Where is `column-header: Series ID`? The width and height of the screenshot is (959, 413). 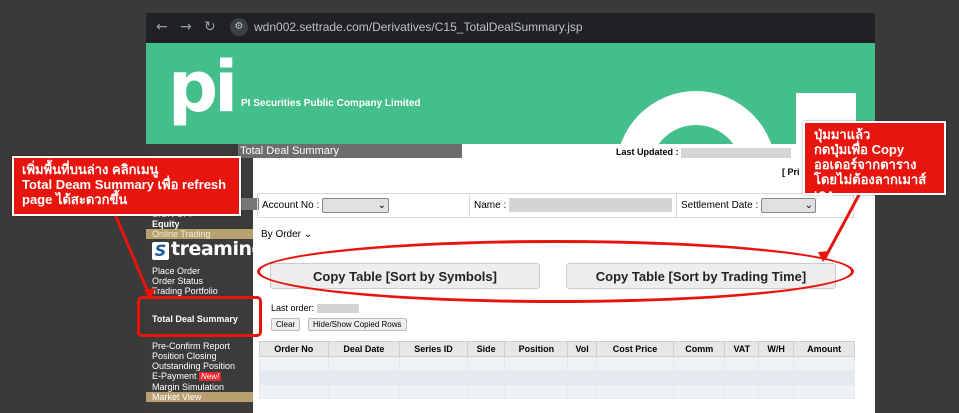
column-header: Series ID is located at coordinates (433, 349).